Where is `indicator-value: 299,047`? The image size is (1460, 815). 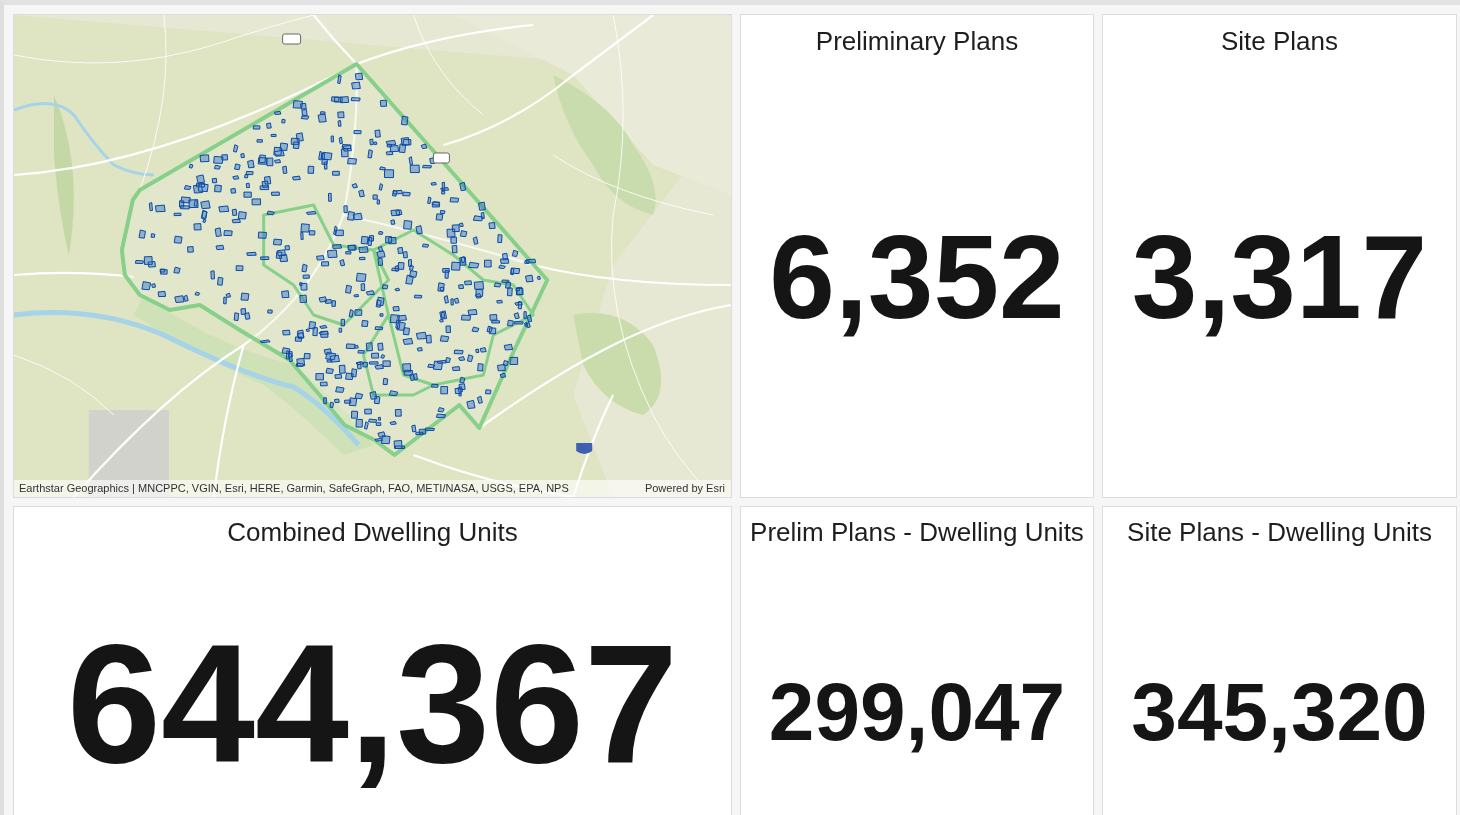
indicator-value: 299,047 is located at coordinates (917, 712).